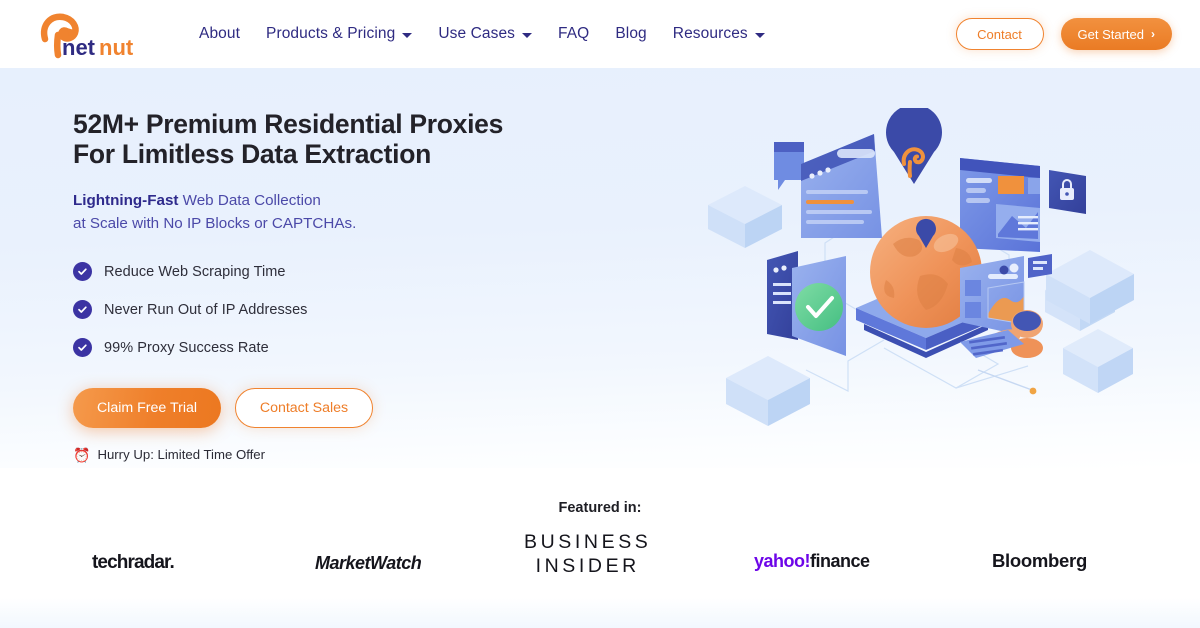 The width and height of the screenshot is (1200, 628). I want to click on nav-item-blog: Blog, so click(630, 34).